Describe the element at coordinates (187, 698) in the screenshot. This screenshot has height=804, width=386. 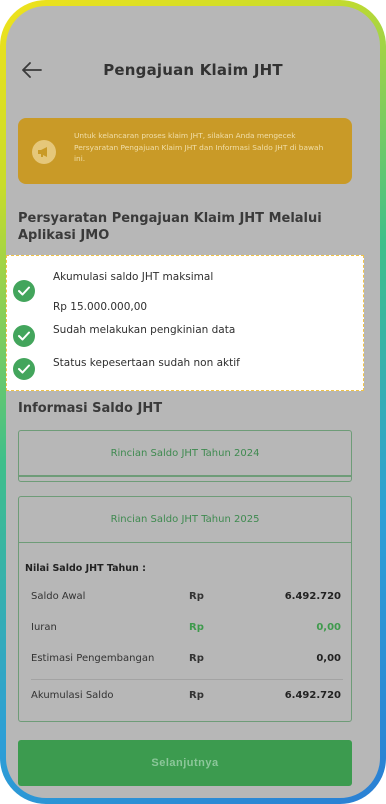
I see `saldo-row-akumulasi: Akumulasi Saldo Rp 6.492.720` at that location.